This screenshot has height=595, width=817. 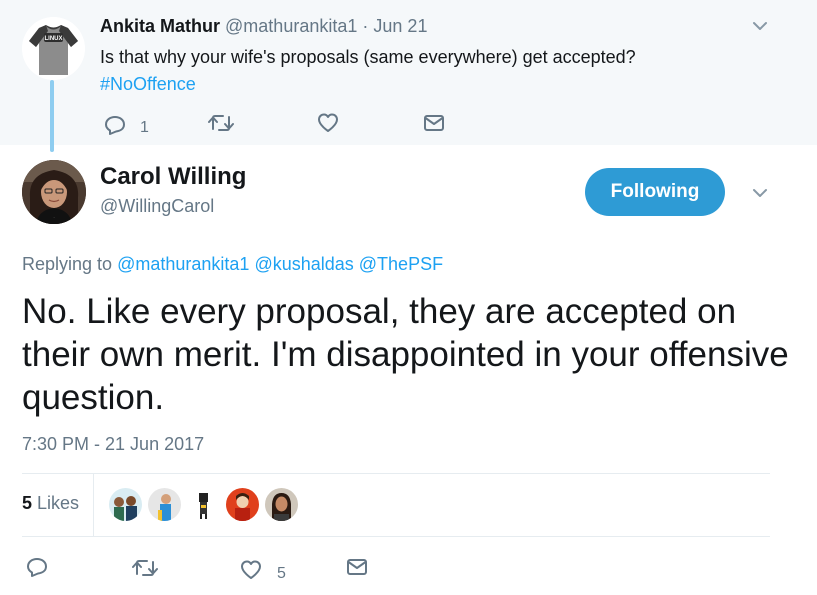 I want to click on reply-action, so click(x=37, y=567).